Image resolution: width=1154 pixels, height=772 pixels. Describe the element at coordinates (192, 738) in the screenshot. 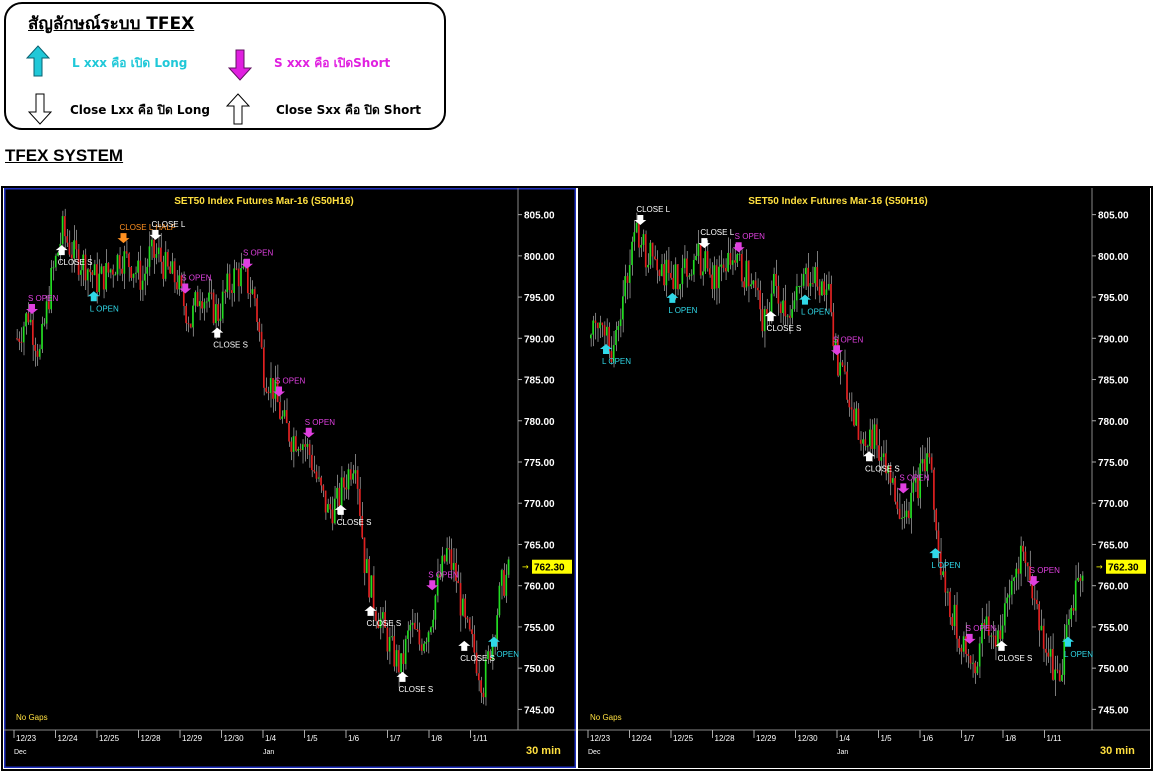

I see `x-tick-label: 12/29` at that location.